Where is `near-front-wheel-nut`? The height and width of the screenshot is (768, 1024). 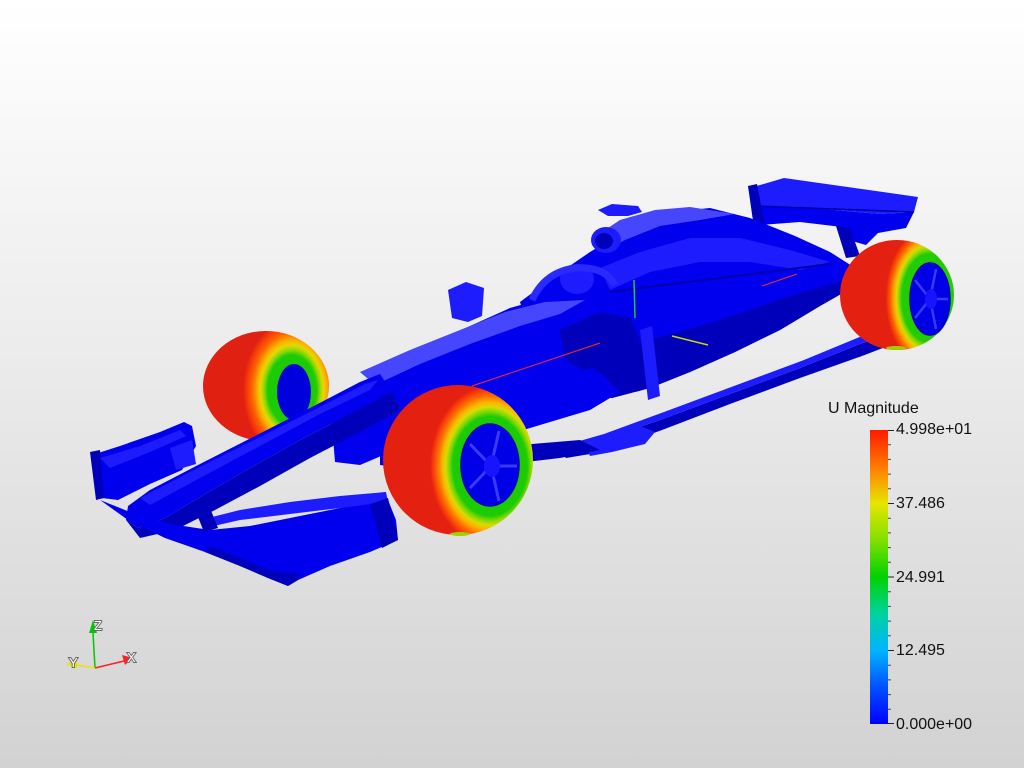 near-front-wheel-nut is located at coordinates (492, 466).